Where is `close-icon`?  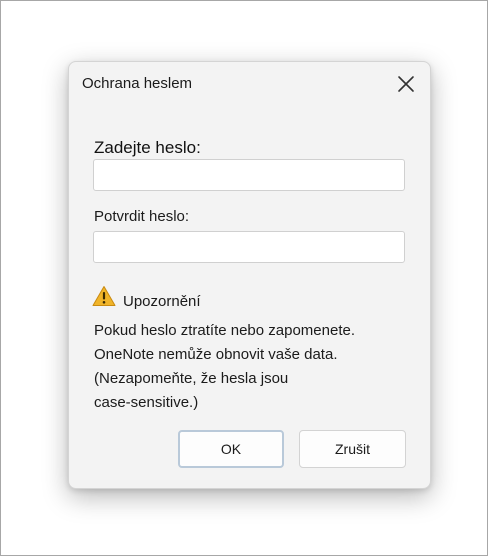
close-icon is located at coordinates (406, 84).